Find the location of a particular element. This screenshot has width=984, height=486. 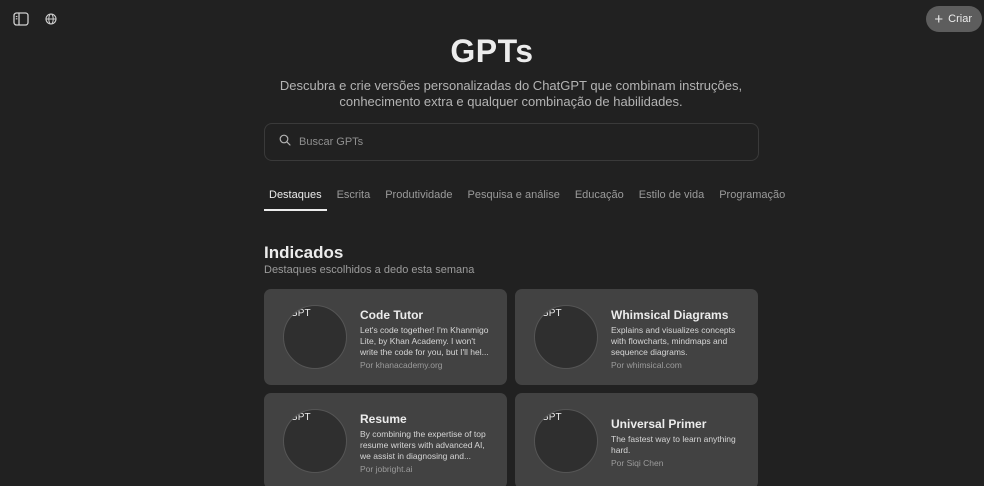

gpt-name: Universal Primer is located at coordinates (659, 424).